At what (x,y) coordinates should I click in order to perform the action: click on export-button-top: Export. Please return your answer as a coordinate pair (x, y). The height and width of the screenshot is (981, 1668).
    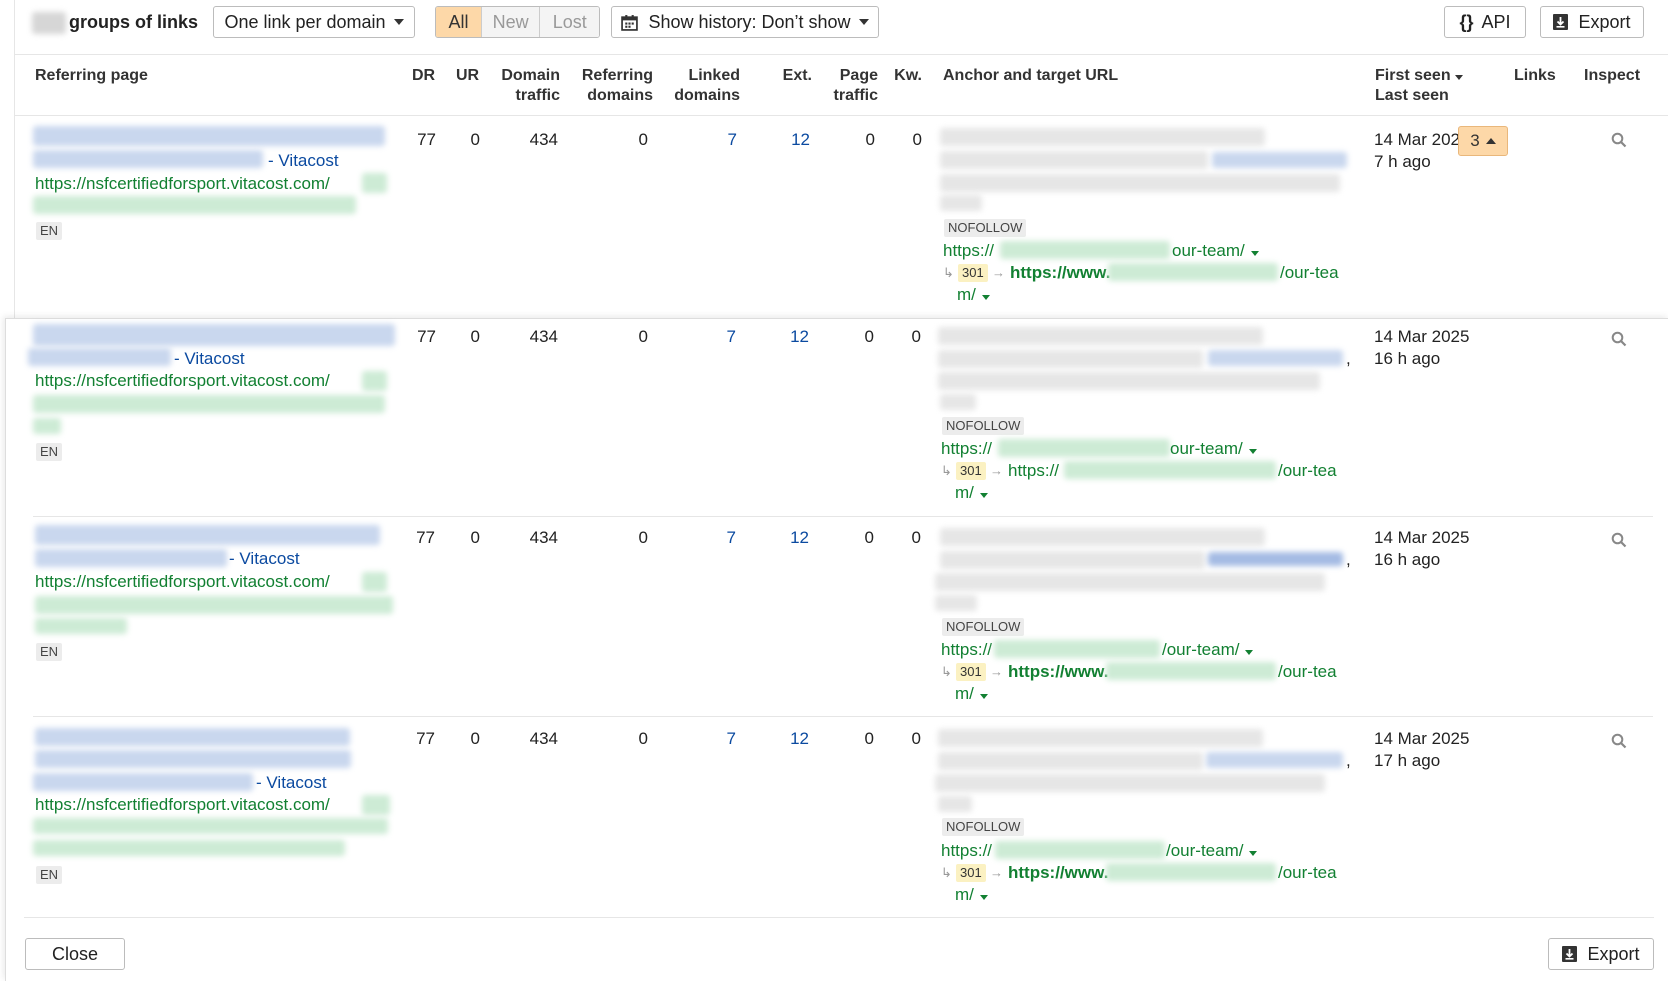
    Looking at the image, I should click on (1592, 22).